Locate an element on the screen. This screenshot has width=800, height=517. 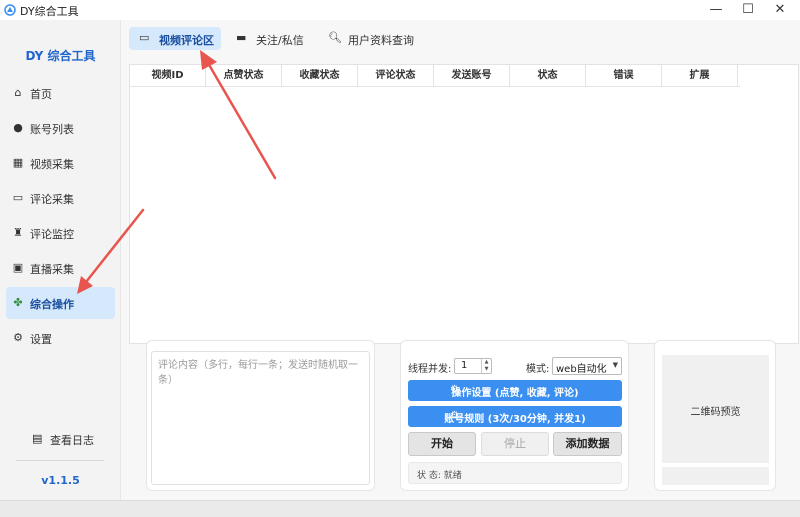
inbox-icon: ▬ is located at coordinates (241, 37).